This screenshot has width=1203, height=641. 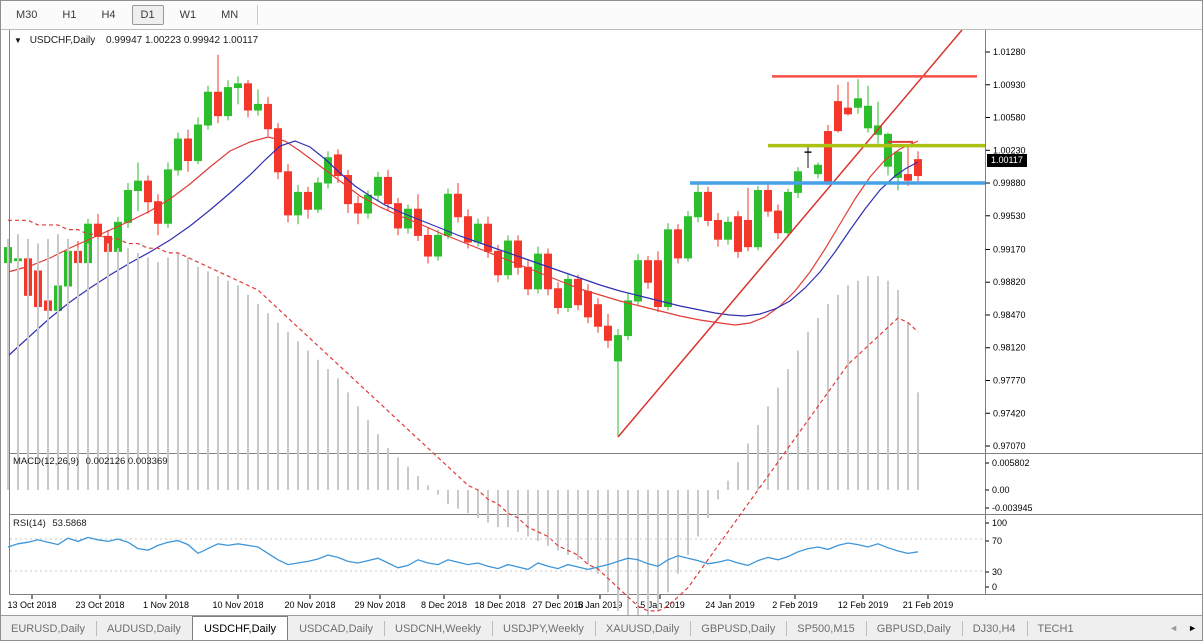 What do you see at coordinates (1009, 315) in the screenshot?
I see `svg-text: 0.98470` at bounding box center [1009, 315].